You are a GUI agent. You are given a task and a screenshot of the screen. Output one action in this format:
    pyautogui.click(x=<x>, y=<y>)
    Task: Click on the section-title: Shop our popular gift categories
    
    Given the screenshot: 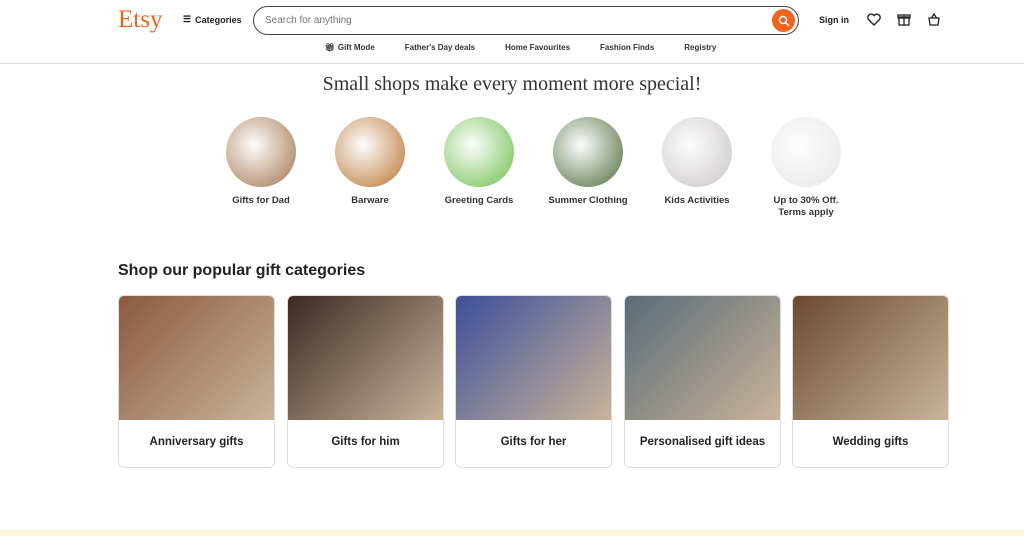 What is the action you would take?
    pyautogui.click(x=242, y=270)
    